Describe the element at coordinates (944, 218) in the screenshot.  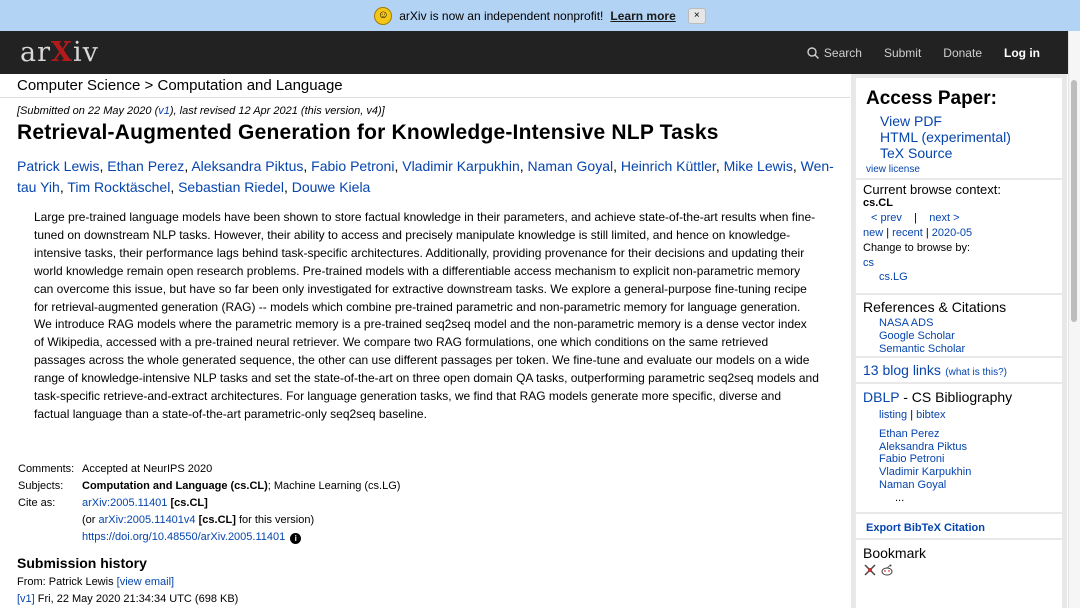
I see `next-link: next >` at that location.